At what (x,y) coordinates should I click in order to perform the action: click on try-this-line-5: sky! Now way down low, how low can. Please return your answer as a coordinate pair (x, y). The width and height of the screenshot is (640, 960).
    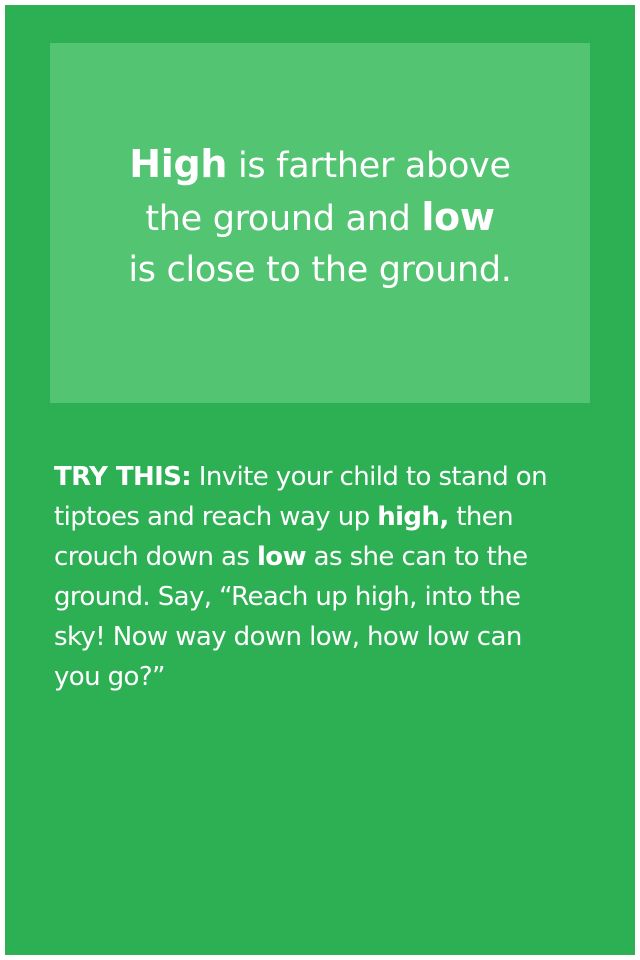
    Looking at the image, I should click on (288, 637).